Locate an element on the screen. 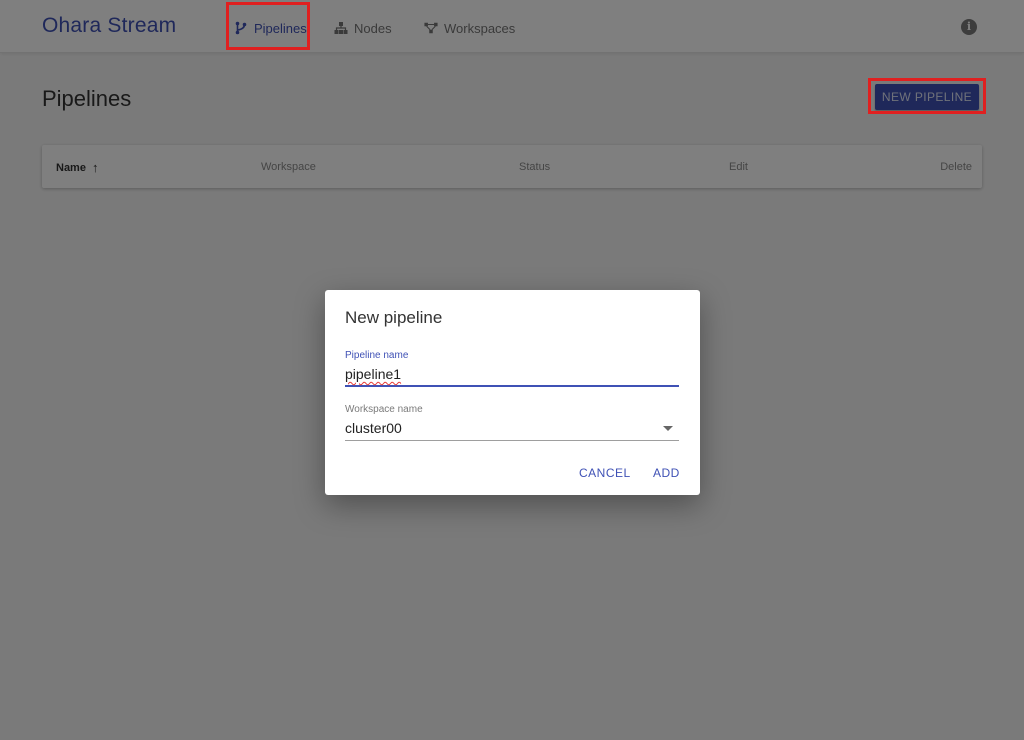 The height and width of the screenshot is (740, 1024). pipeline-name-field: Pipeline name pipeline1 is located at coordinates (512, 368).